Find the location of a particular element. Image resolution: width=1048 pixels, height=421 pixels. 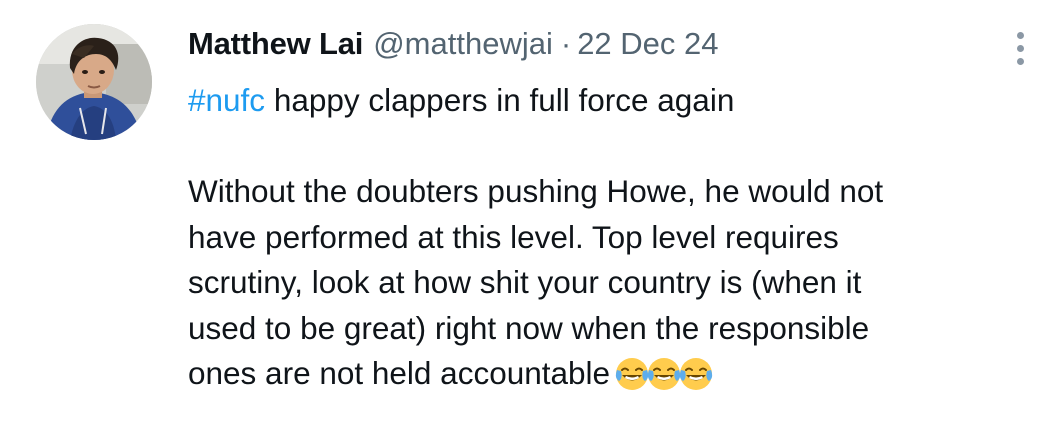

tweet-text-line: ones are not held accountable is located at coordinates (608, 374).